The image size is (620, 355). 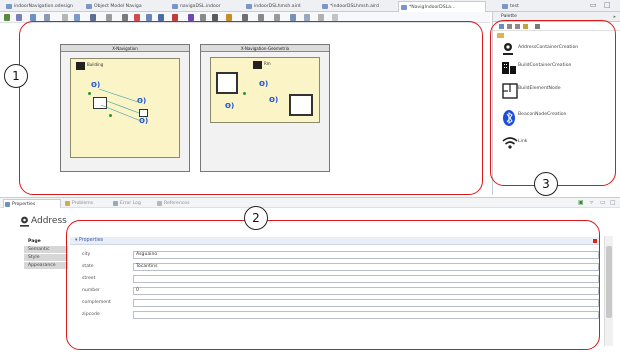 What do you see at coordinates (115, 203) in the screenshot?
I see `error-log-icon` at bounding box center [115, 203].